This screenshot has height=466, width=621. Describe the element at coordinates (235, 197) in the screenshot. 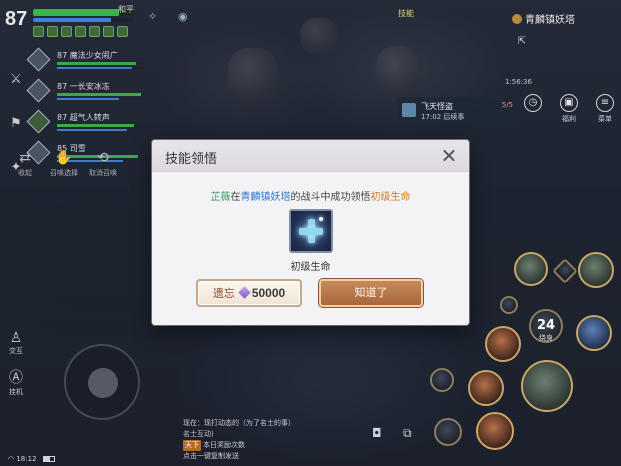

I see `message-connector: 在` at that location.